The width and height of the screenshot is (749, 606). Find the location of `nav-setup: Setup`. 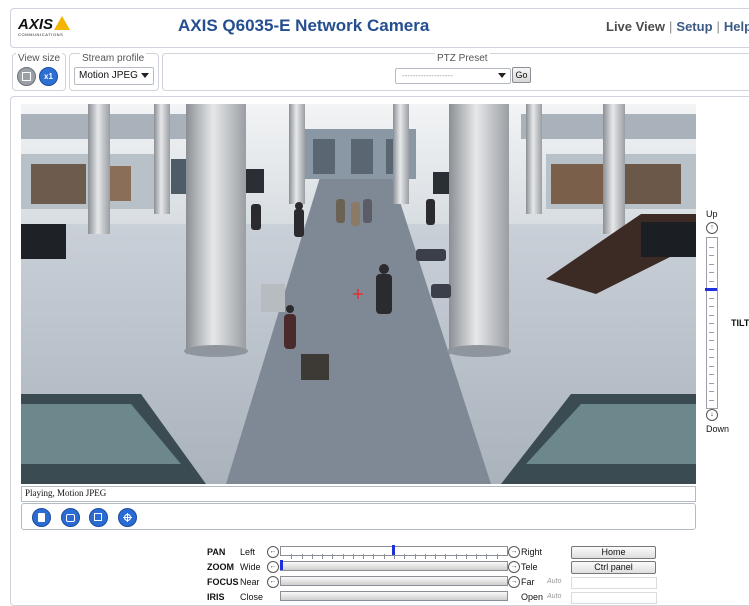

nav-setup: Setup is located at coordinates (694, 26).